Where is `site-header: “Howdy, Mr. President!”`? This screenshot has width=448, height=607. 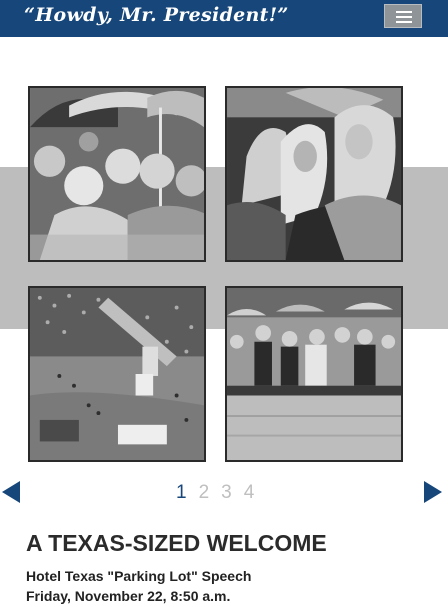 site-header: “Howdy, Mr. President!” is located at coordinates (224, 18).